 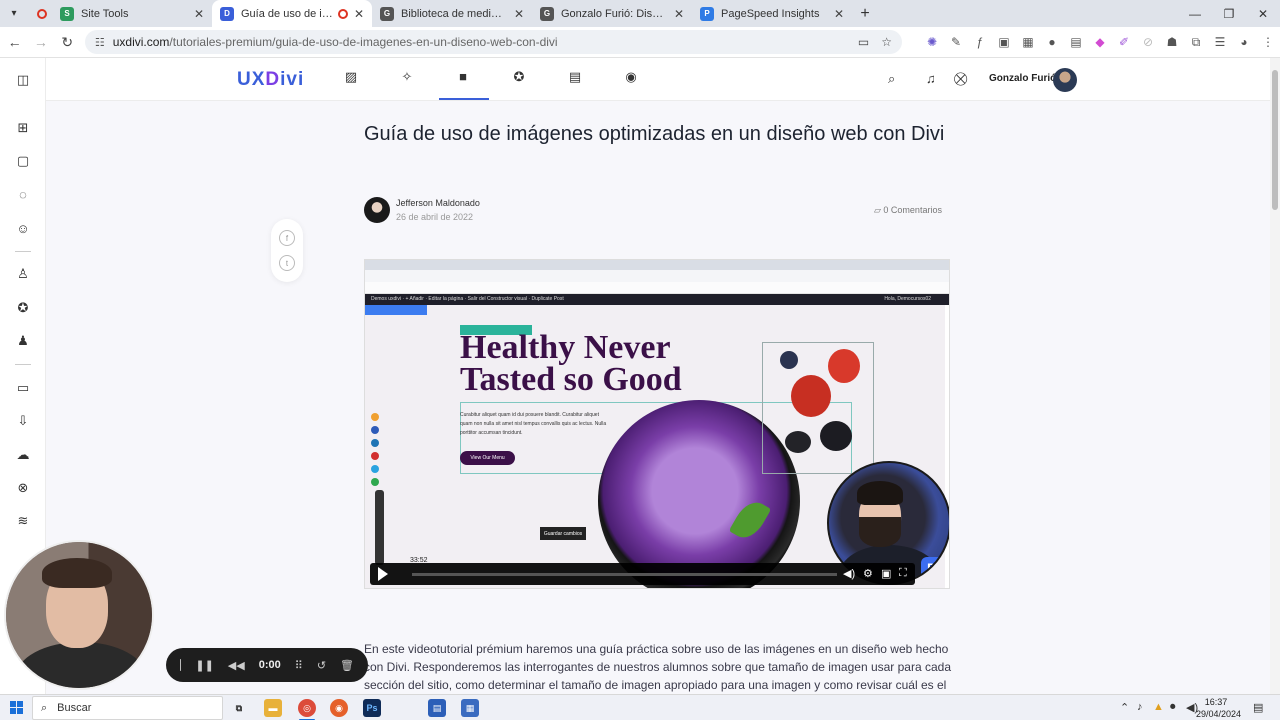 What do you see at coordinates (23, 274) in the screenshot?
I see `sidebar-user-icon: ♙` at bounding box center [23, 274].